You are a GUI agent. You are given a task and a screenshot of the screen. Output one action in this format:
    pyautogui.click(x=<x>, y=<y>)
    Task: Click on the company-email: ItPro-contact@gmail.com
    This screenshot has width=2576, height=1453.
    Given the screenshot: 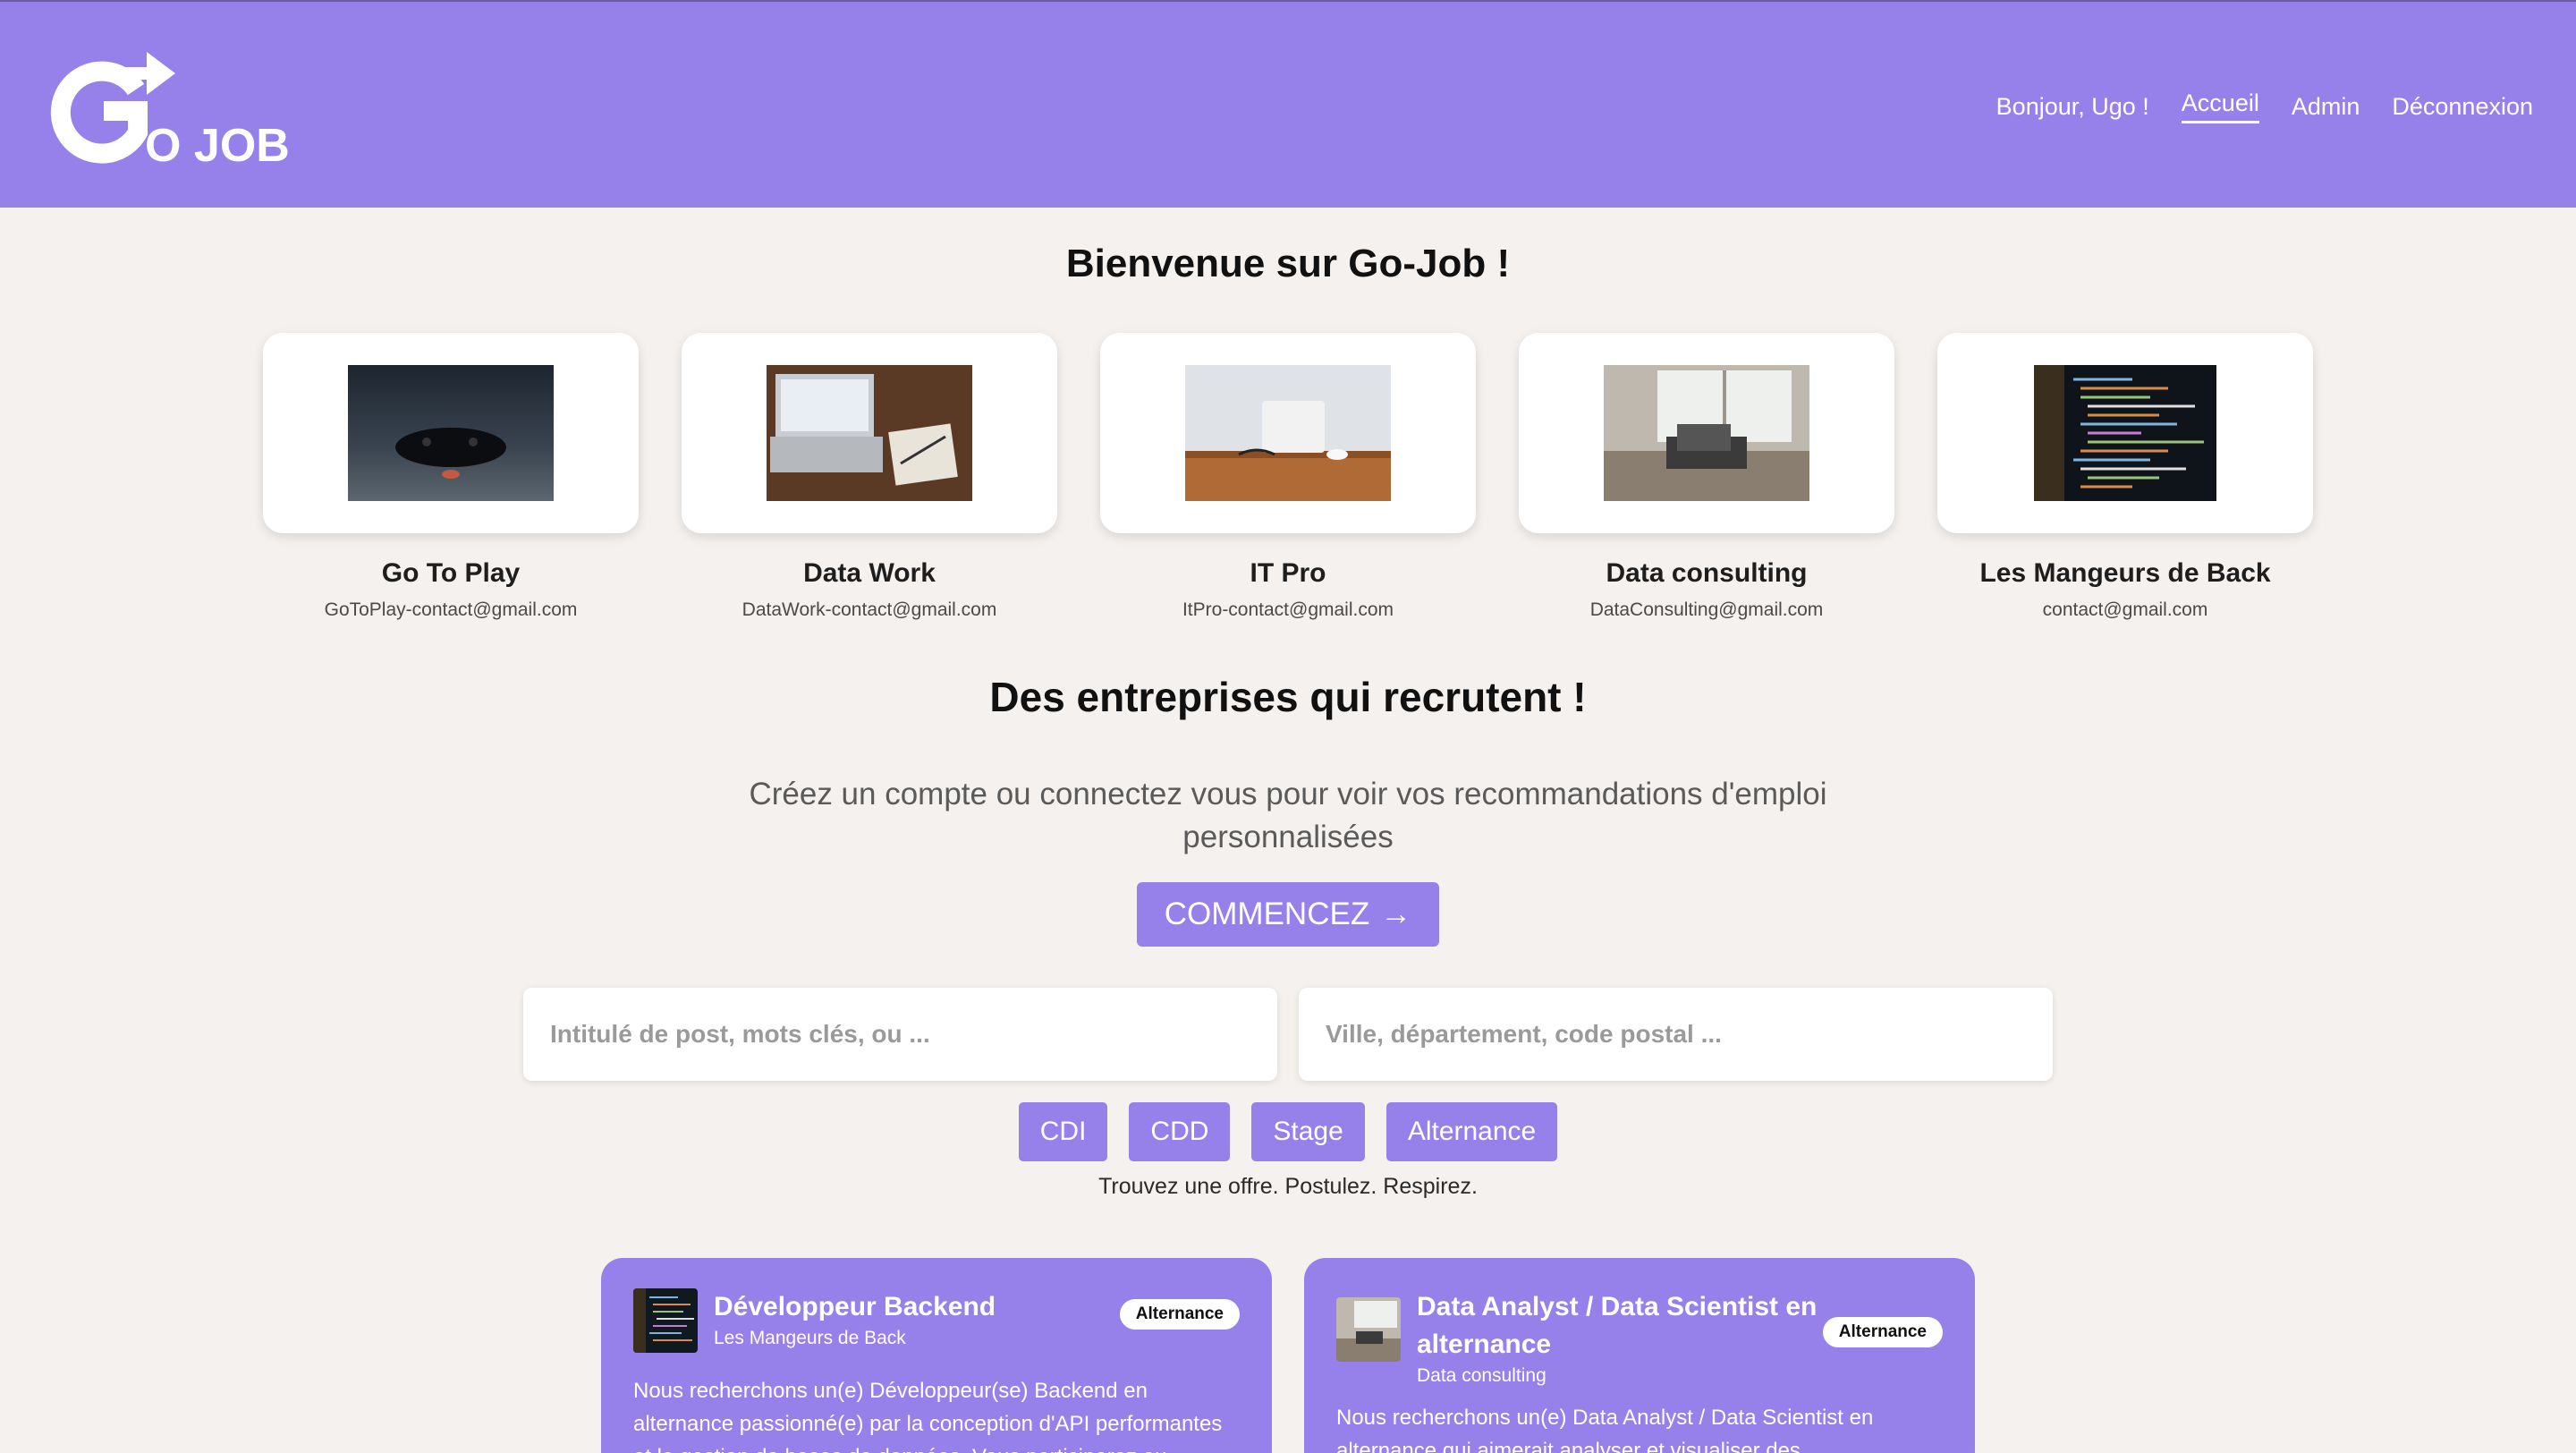 What is the action you would take?
    pyautogui.click(x=1288, y=609)
    